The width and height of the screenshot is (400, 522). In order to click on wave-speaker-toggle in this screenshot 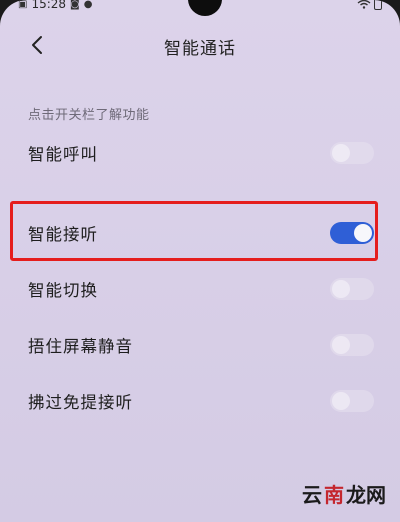, I will do `click(352, 401)`.